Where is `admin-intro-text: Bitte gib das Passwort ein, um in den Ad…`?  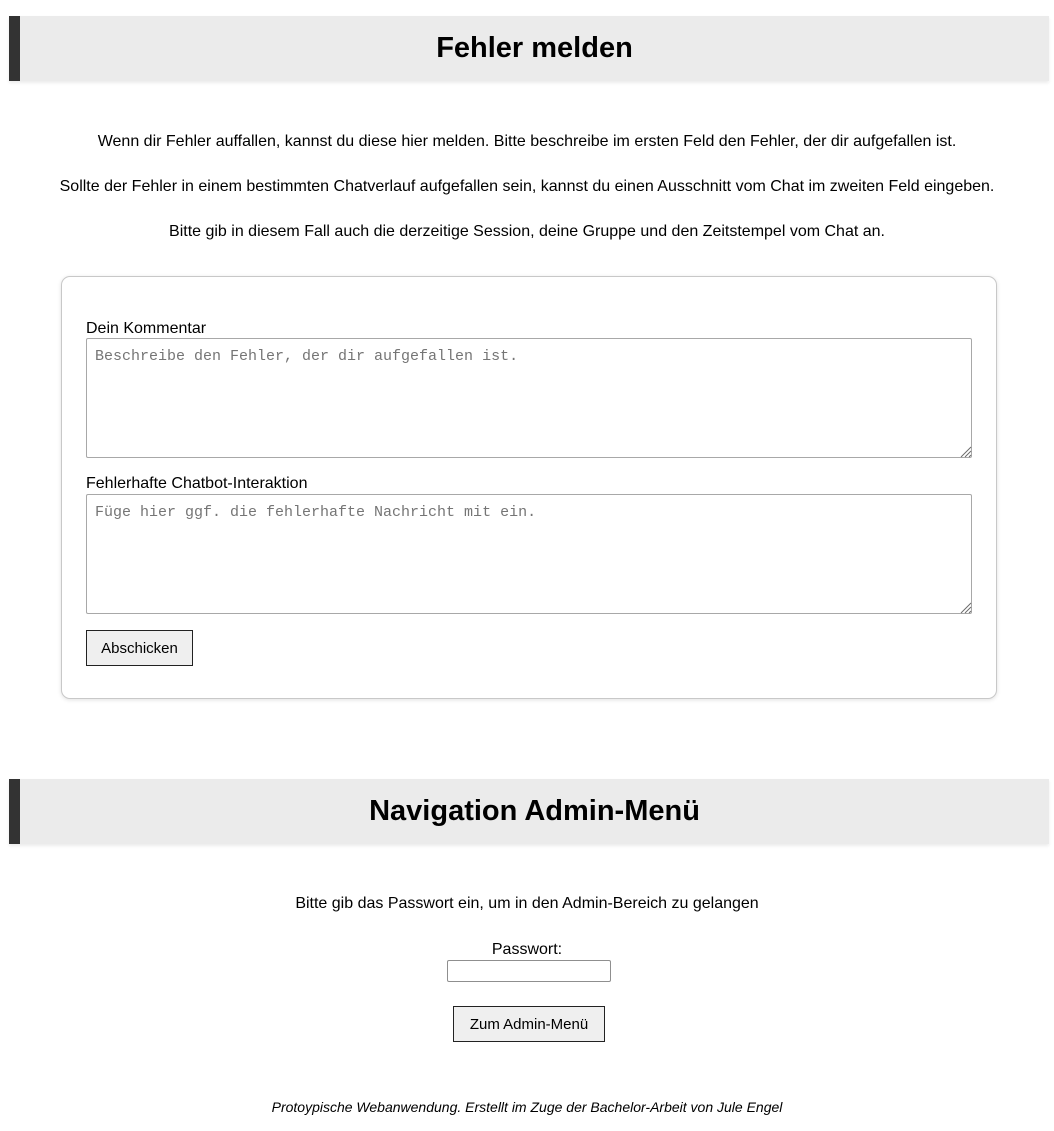 admin-intro-text: Bitte gib das Passwort ein, um in den Ad… is located at coordinates (527, 903).